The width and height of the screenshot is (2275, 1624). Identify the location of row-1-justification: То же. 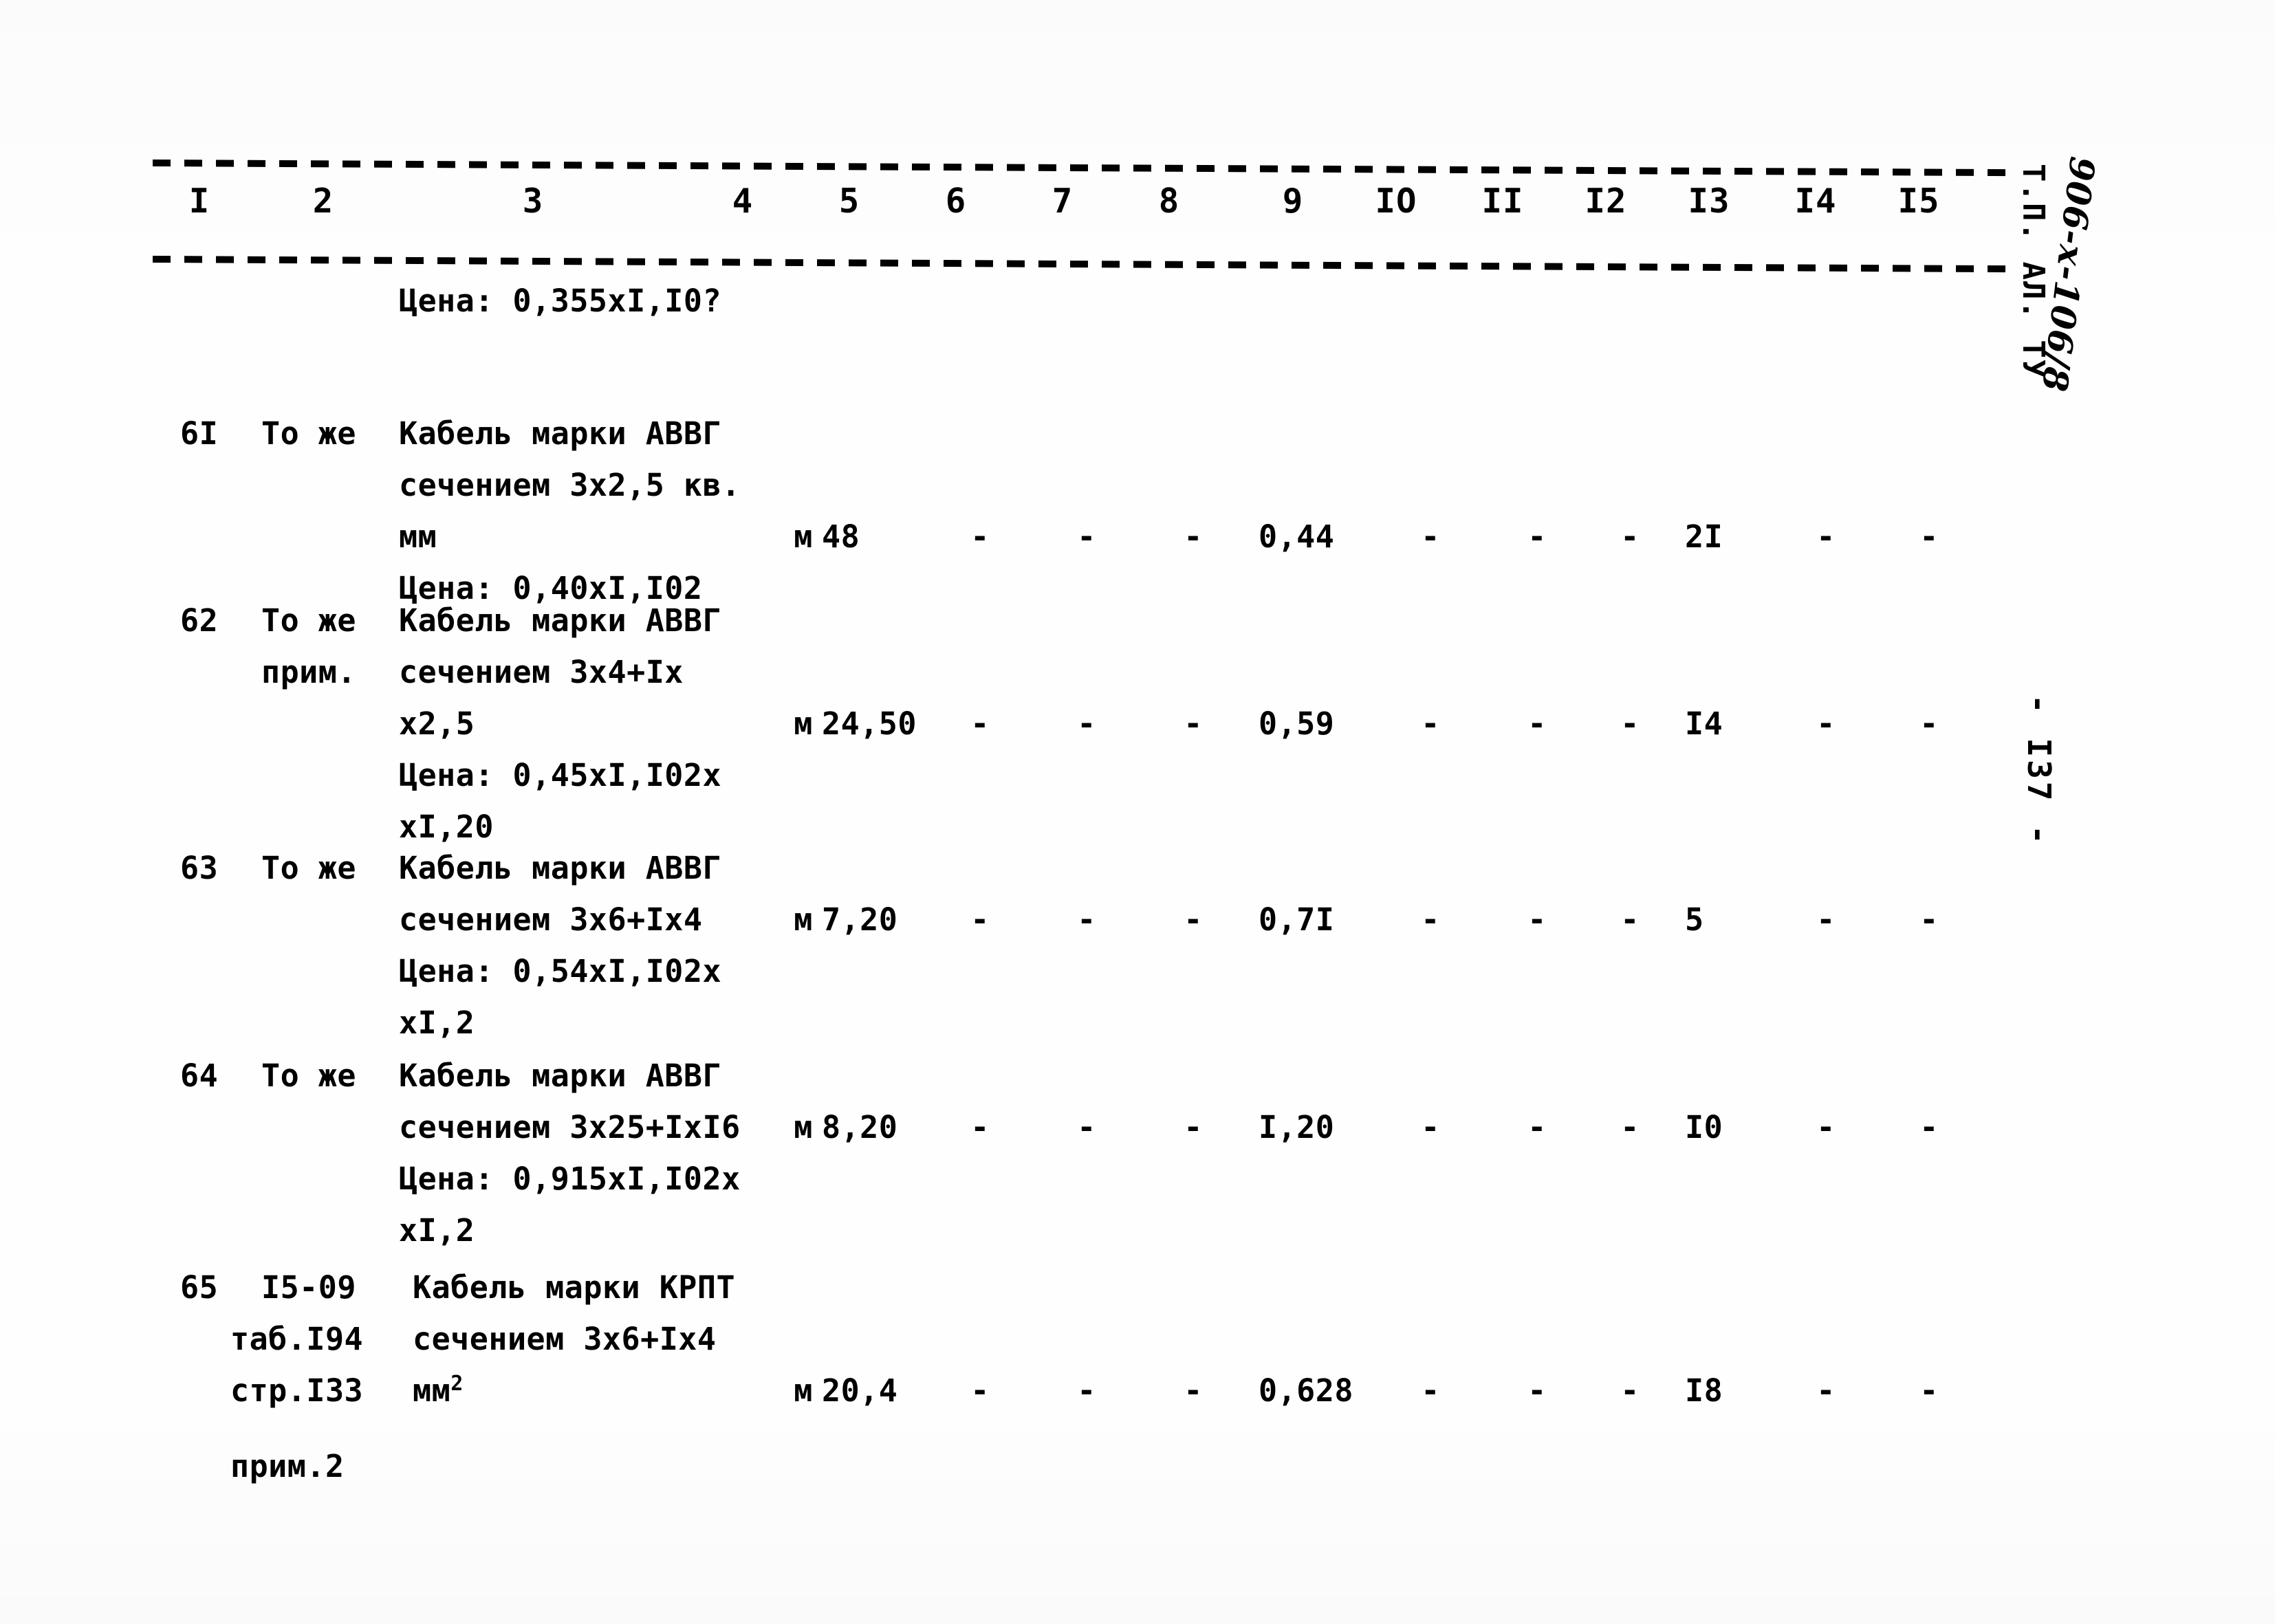
(308, 433).